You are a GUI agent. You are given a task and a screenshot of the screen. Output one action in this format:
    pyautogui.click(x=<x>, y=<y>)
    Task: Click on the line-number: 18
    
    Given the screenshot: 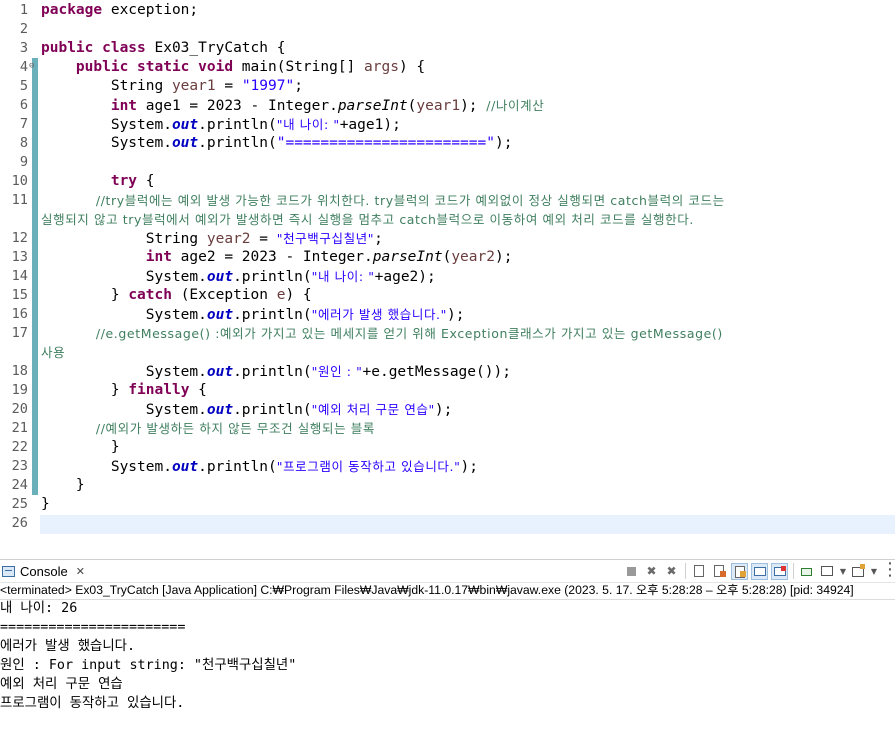 What is the action you would take?
    pyautogui.click(x=19, y=371)
    